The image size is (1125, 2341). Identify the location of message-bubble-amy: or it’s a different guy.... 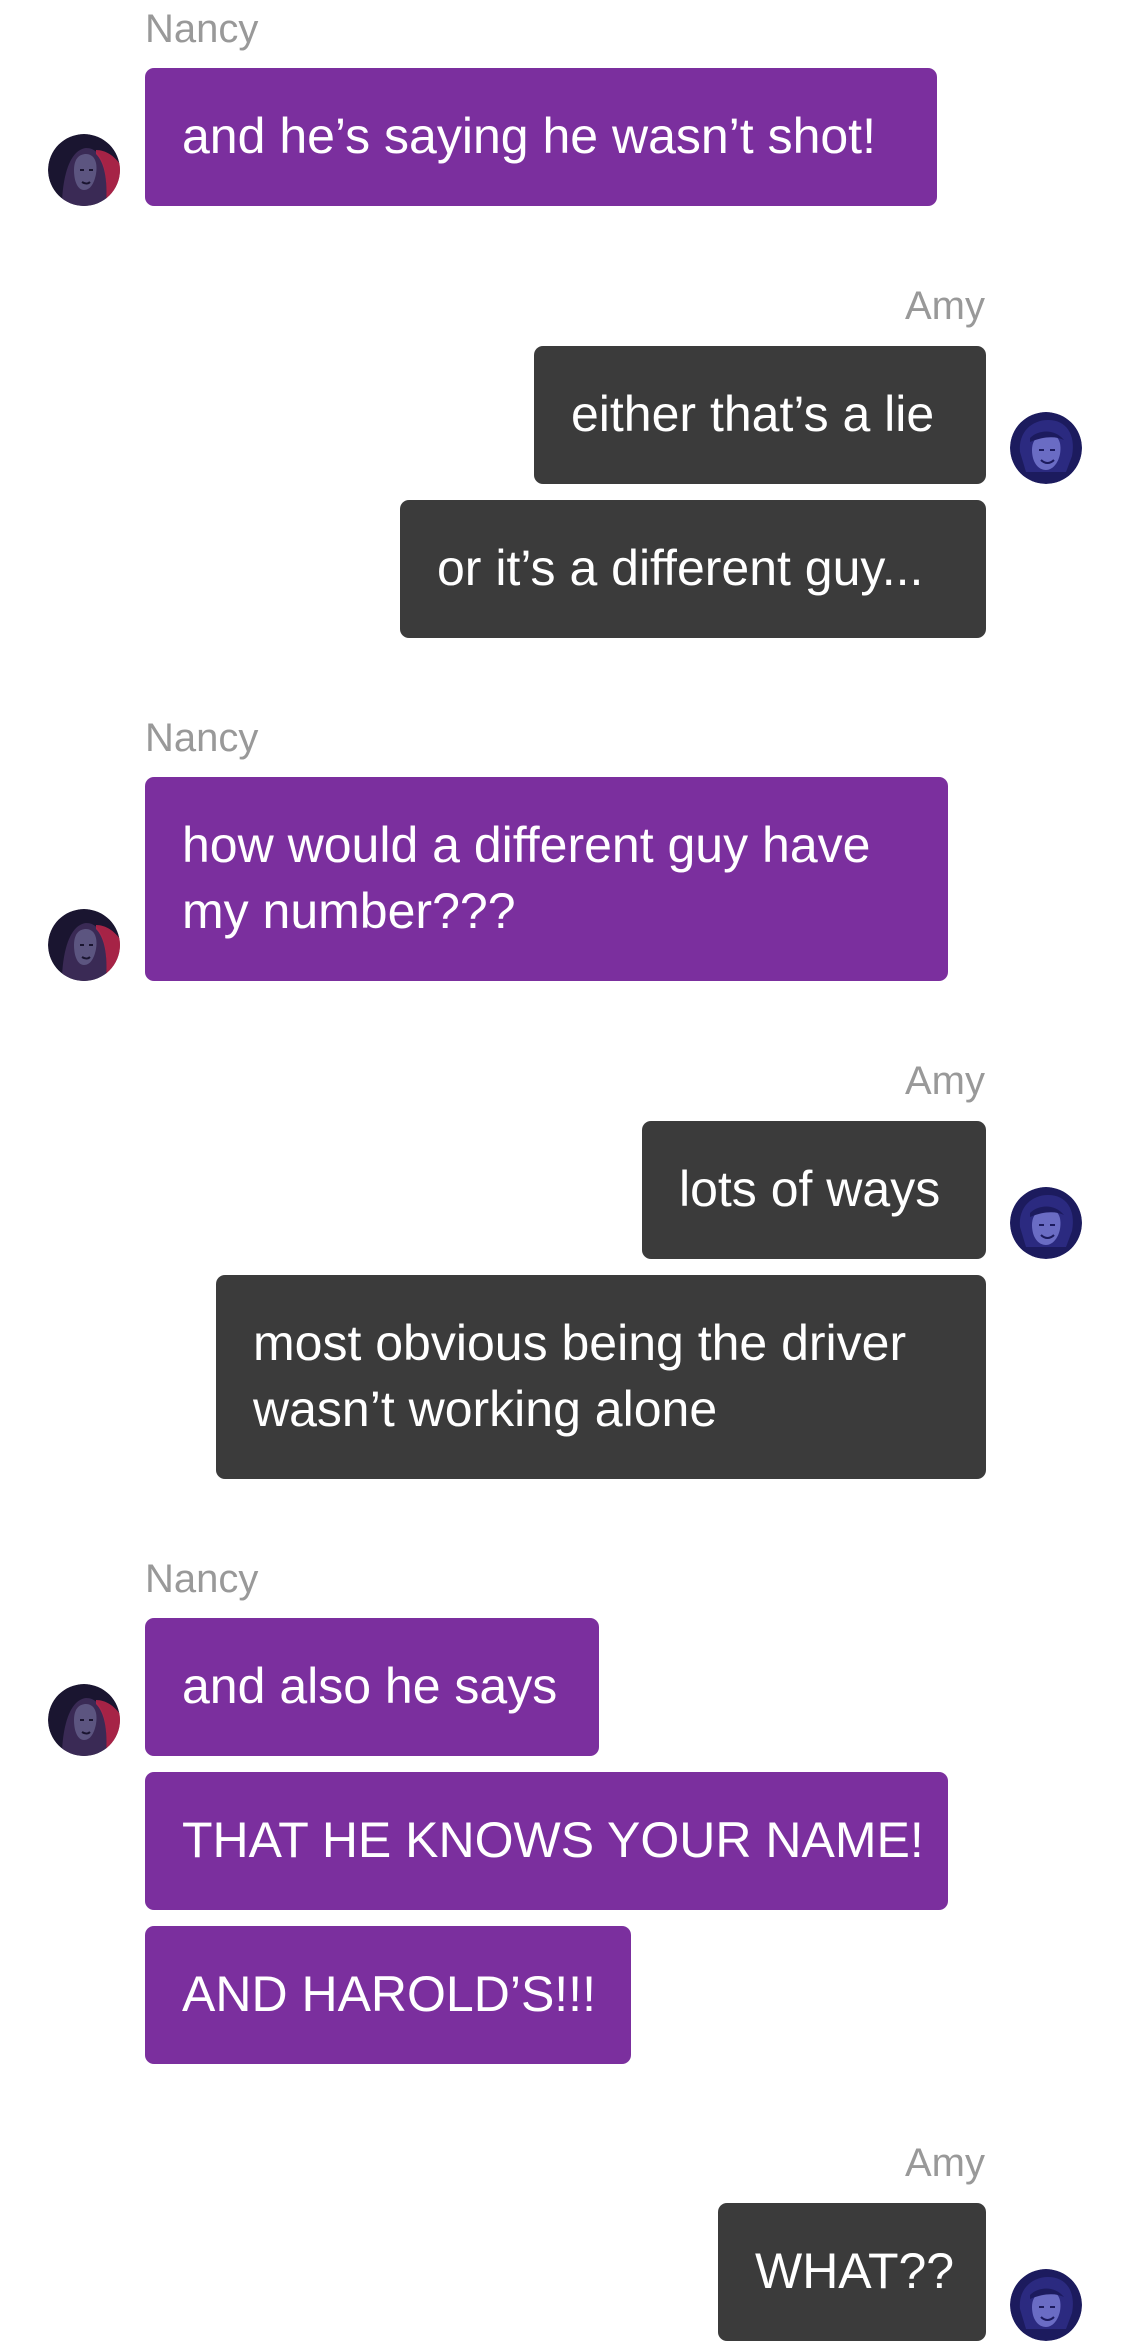
(693, 569).